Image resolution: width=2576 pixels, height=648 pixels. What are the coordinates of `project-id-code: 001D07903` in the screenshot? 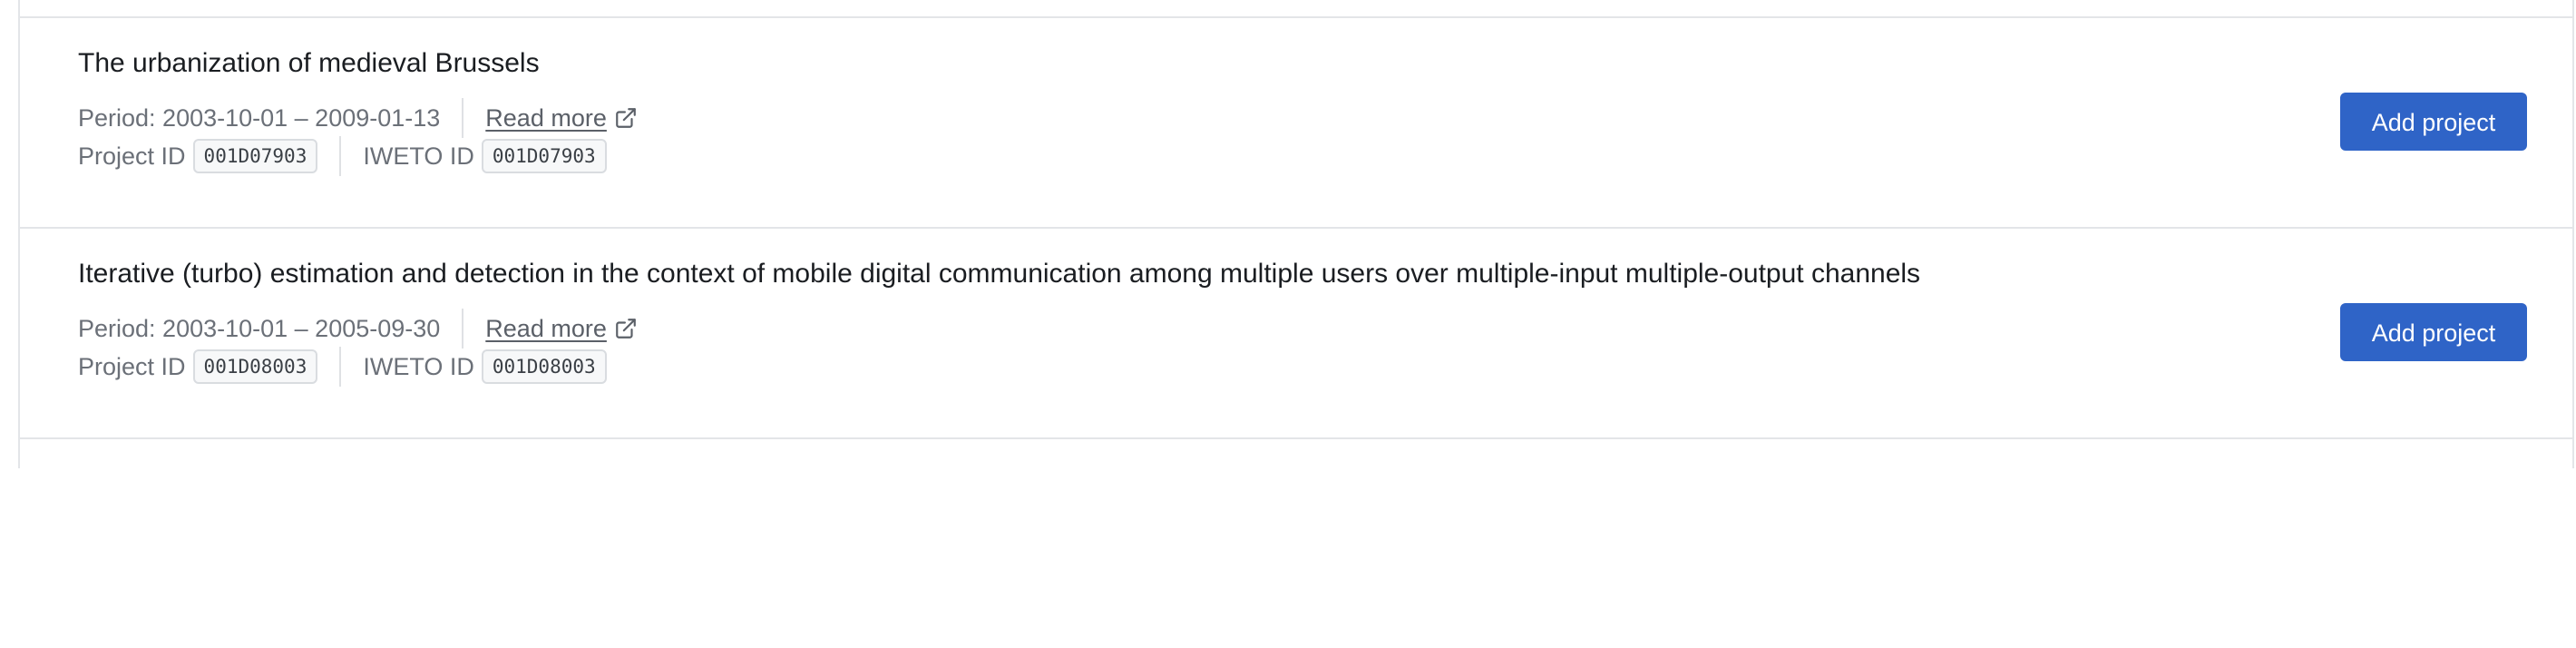 It's located at (255, 156).